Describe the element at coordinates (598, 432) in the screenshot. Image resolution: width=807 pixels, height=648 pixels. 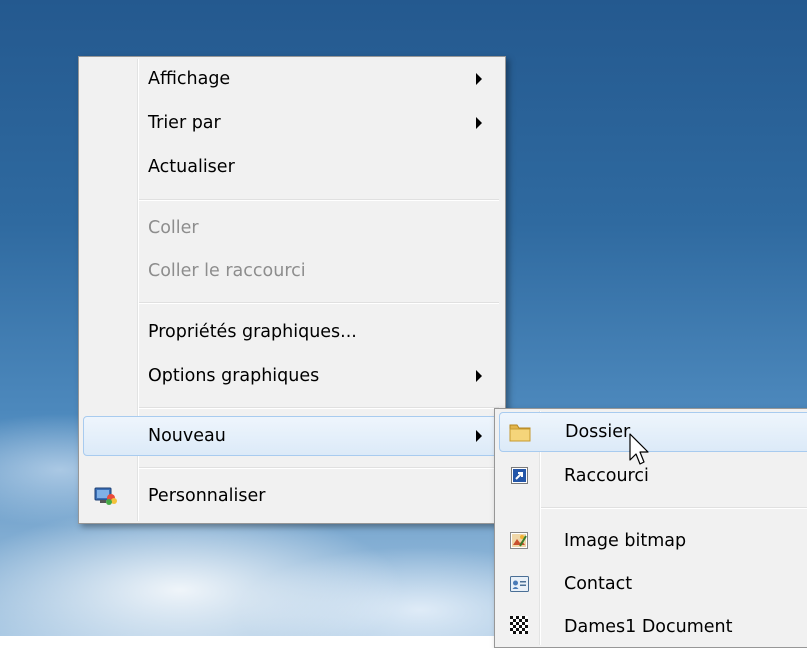
I see `menu-item-label: Dossier` at that location.